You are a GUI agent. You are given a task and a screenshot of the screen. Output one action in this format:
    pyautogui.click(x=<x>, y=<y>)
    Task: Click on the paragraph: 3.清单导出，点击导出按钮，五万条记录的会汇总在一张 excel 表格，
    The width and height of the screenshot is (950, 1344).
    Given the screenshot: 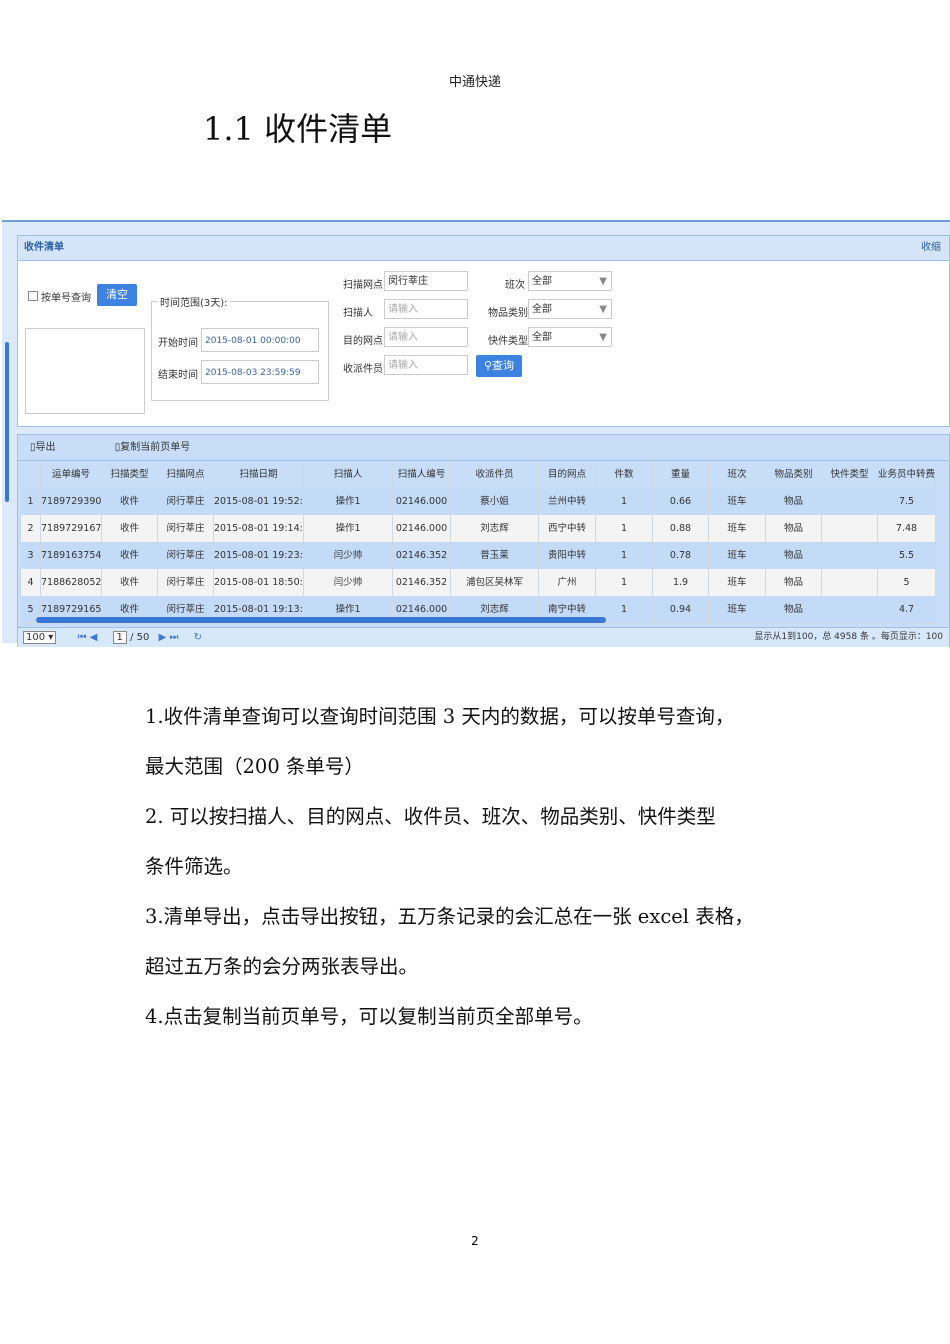 What is the action you would take?
    pyautogui.click(x=449, y=916)
    